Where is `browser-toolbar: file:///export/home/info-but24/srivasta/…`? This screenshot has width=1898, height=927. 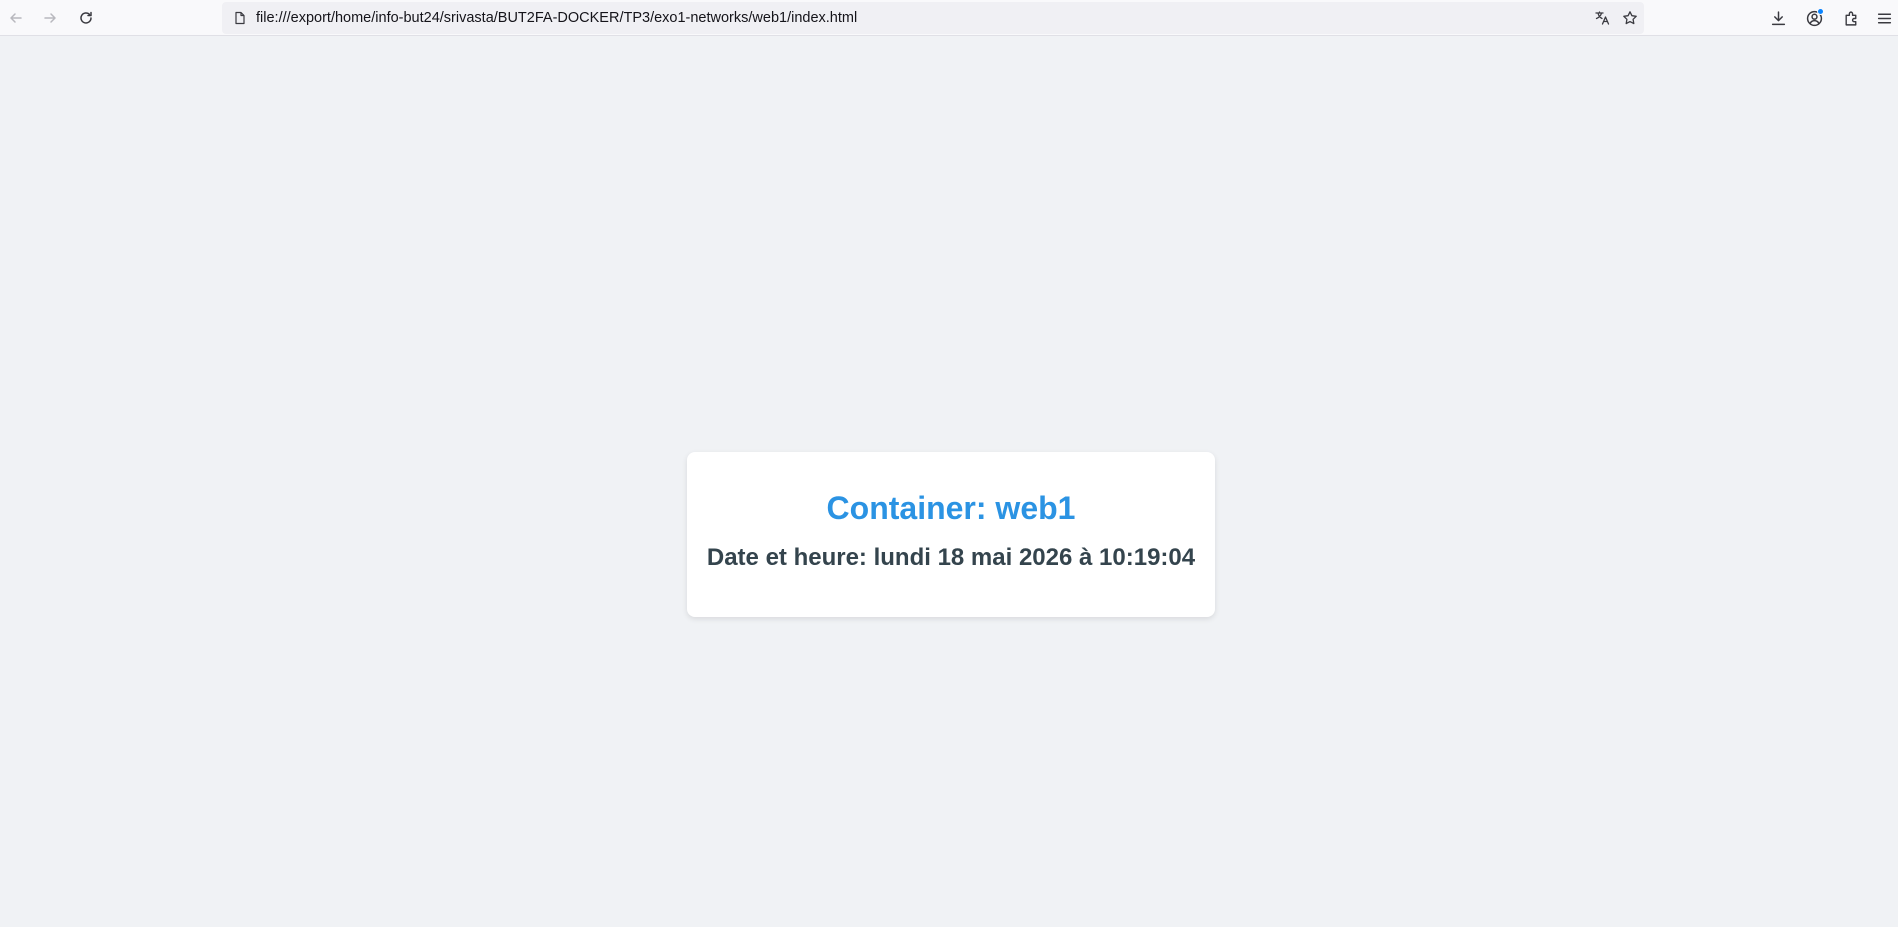 browser-toolbar: file:///export/home/info-but24/srivasta/… is located at coordinates (949, 18).